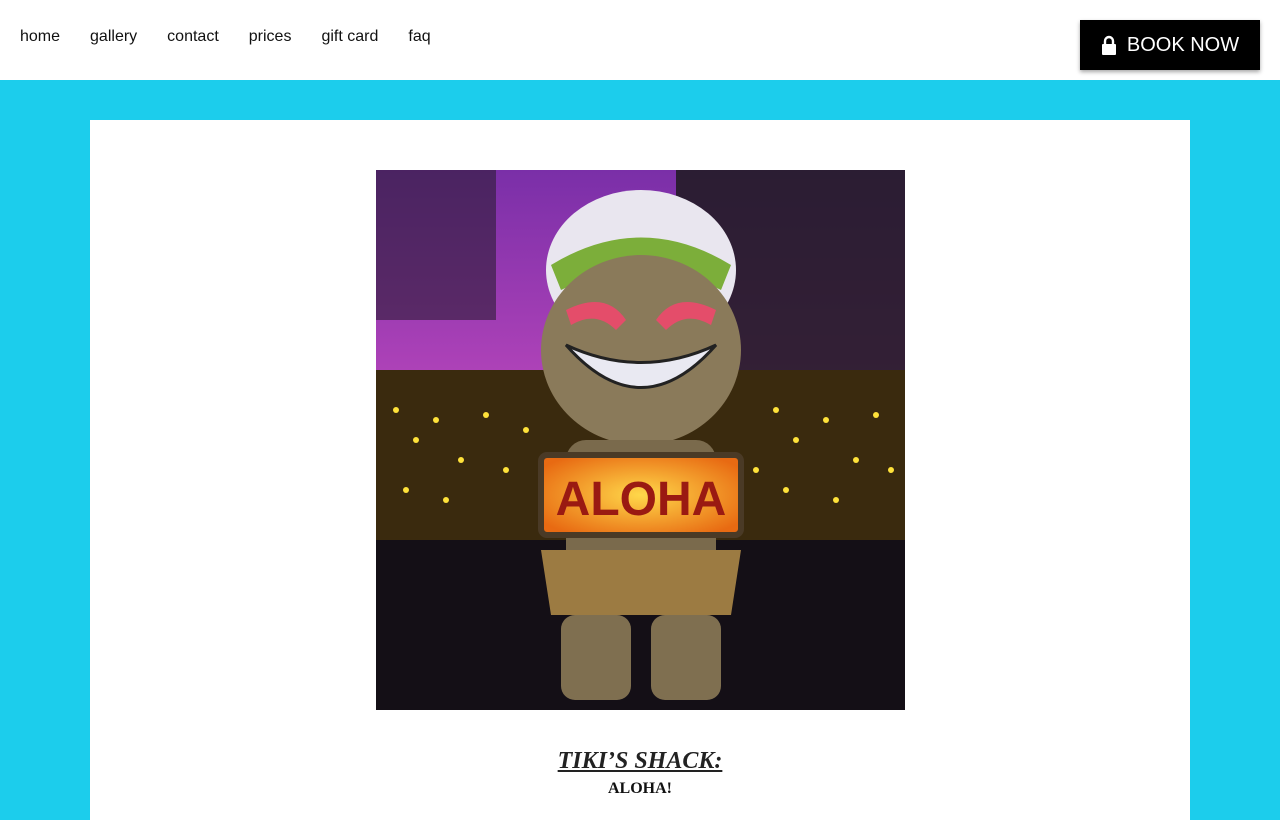 This screenshot has height=820, width=1280. What do you see at coordinates (270, 37) in the screenshot?
I see `nav-prices: prices` at bounding box center [270, 37].